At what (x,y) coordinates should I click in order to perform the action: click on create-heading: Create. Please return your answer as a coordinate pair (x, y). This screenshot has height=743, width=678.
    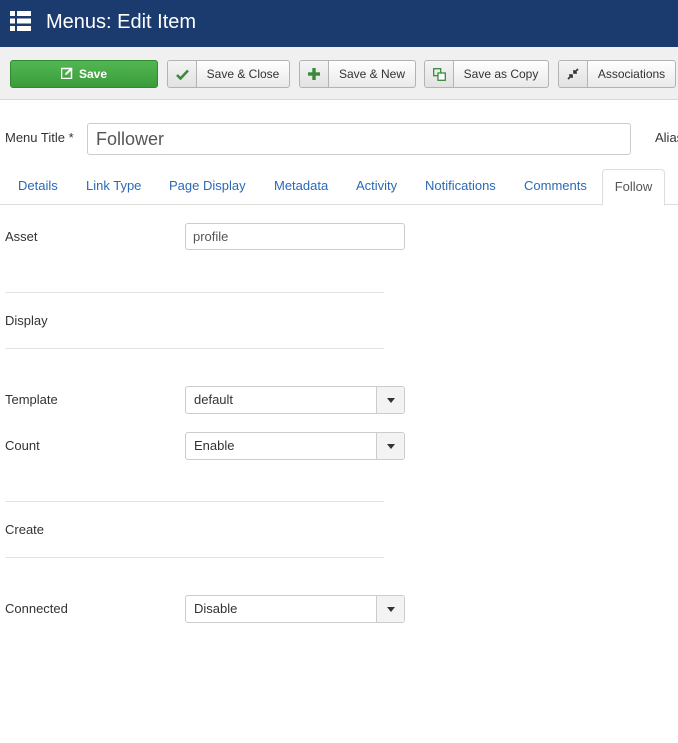
    Looking at the image, I should click on (25, 529).